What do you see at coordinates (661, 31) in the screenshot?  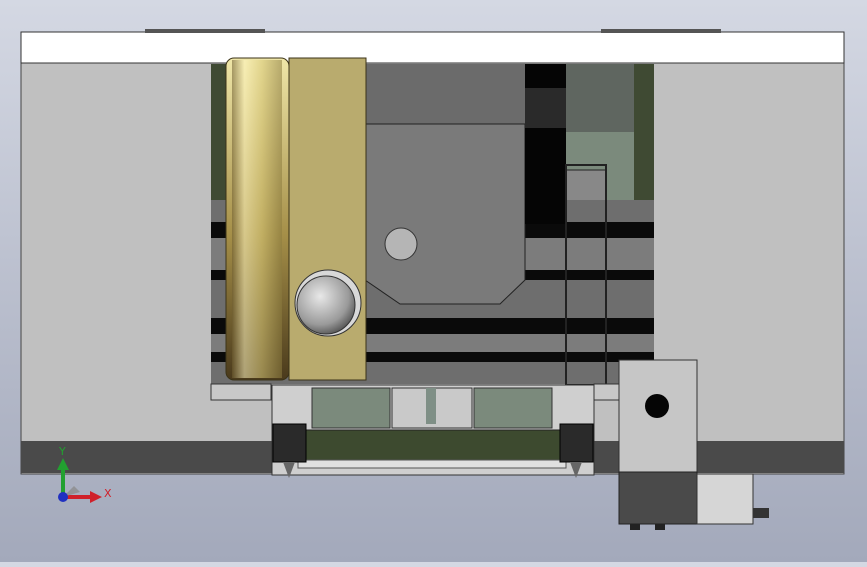 I see `top-tab-right` at bounding box center [661, 31].